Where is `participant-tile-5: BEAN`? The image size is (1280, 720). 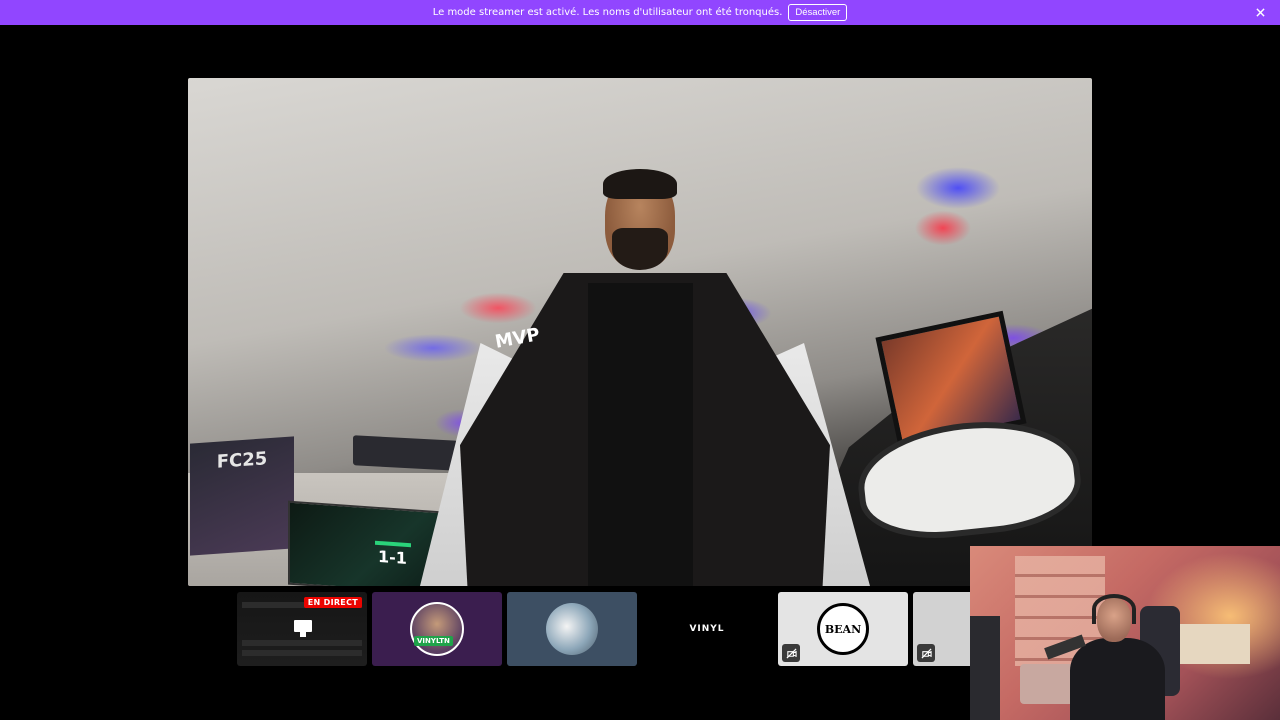
participant-tile-5: BEAN is located at coordinates (843, 629).